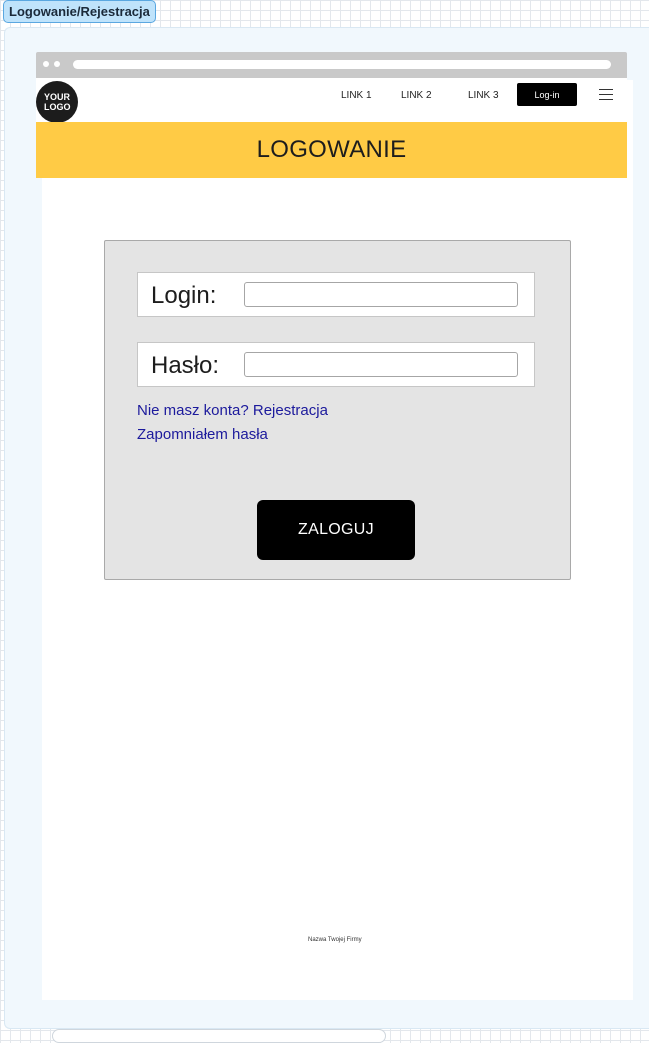 The height and width of the screenshot is (1043, 649). What do you see at coordinates (57, 97) in the screenshot?
I see `logo-line-1: YOUR` at bounding box center [57, 97].